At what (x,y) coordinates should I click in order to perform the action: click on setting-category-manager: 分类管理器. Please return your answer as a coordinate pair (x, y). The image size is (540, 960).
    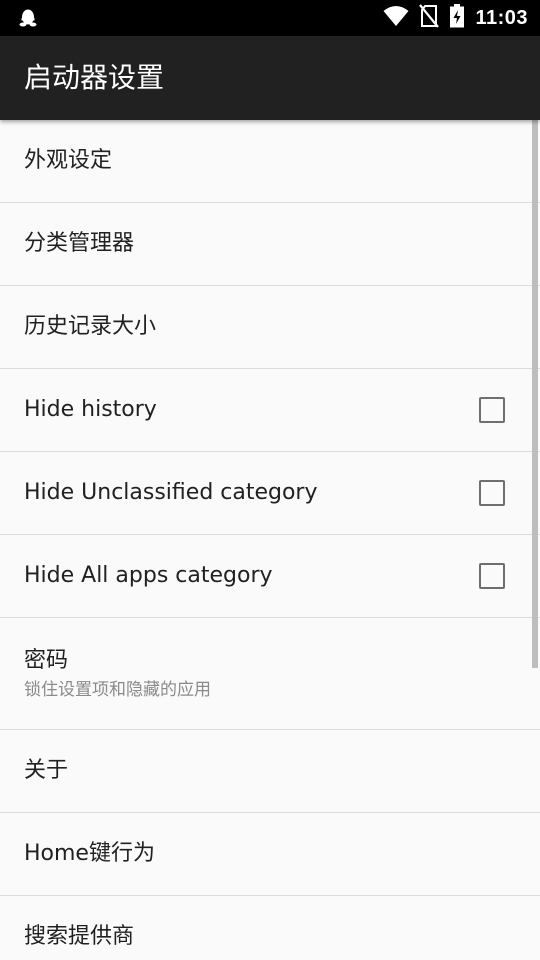
    Looking at the image, I should click on (270, 244).